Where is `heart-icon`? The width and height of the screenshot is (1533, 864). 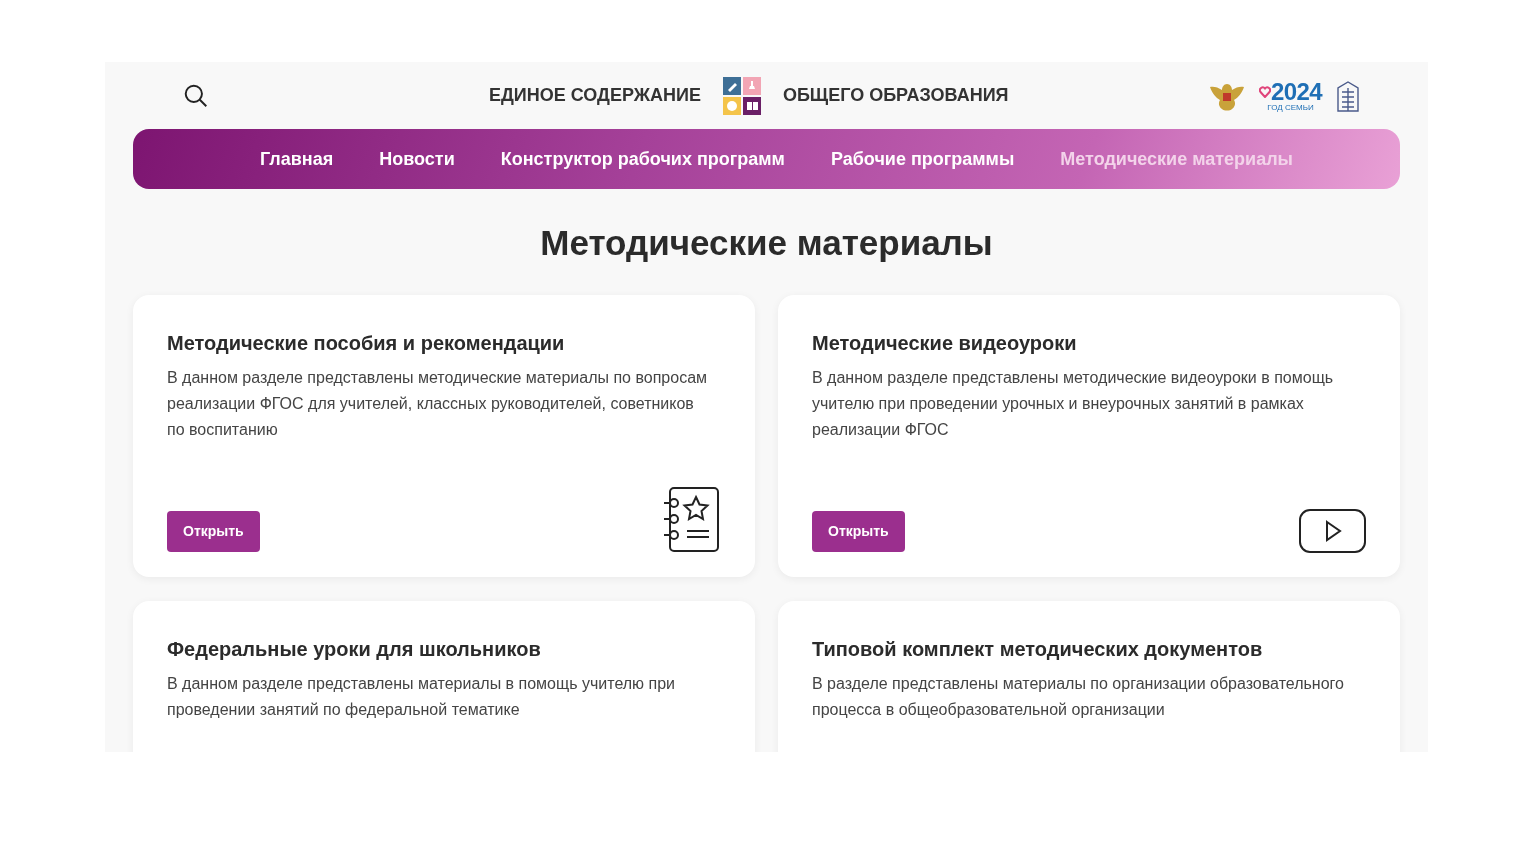 heart-icon is located at coordinates (1265, 91).